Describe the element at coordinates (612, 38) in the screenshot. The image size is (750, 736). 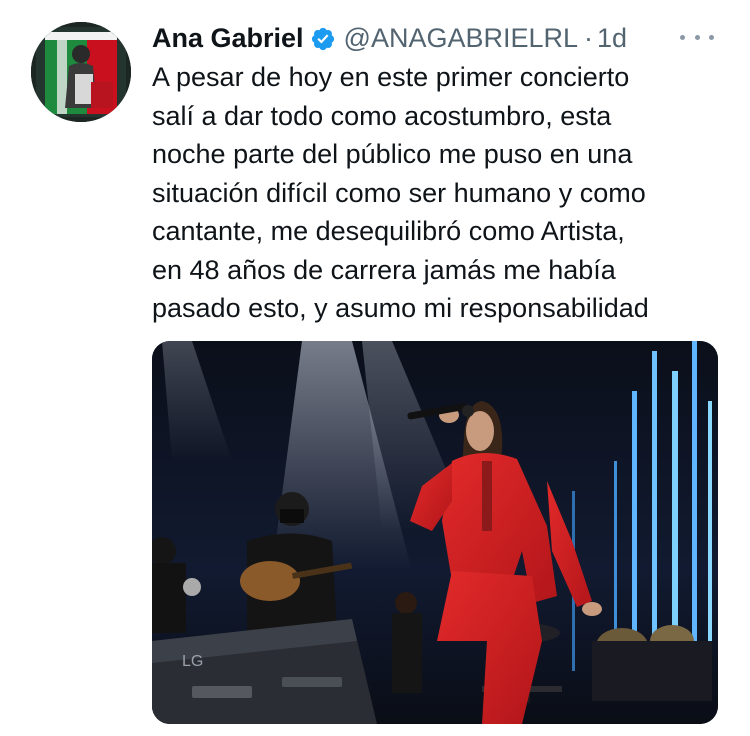
I see `timestamp: 1d` at that location.